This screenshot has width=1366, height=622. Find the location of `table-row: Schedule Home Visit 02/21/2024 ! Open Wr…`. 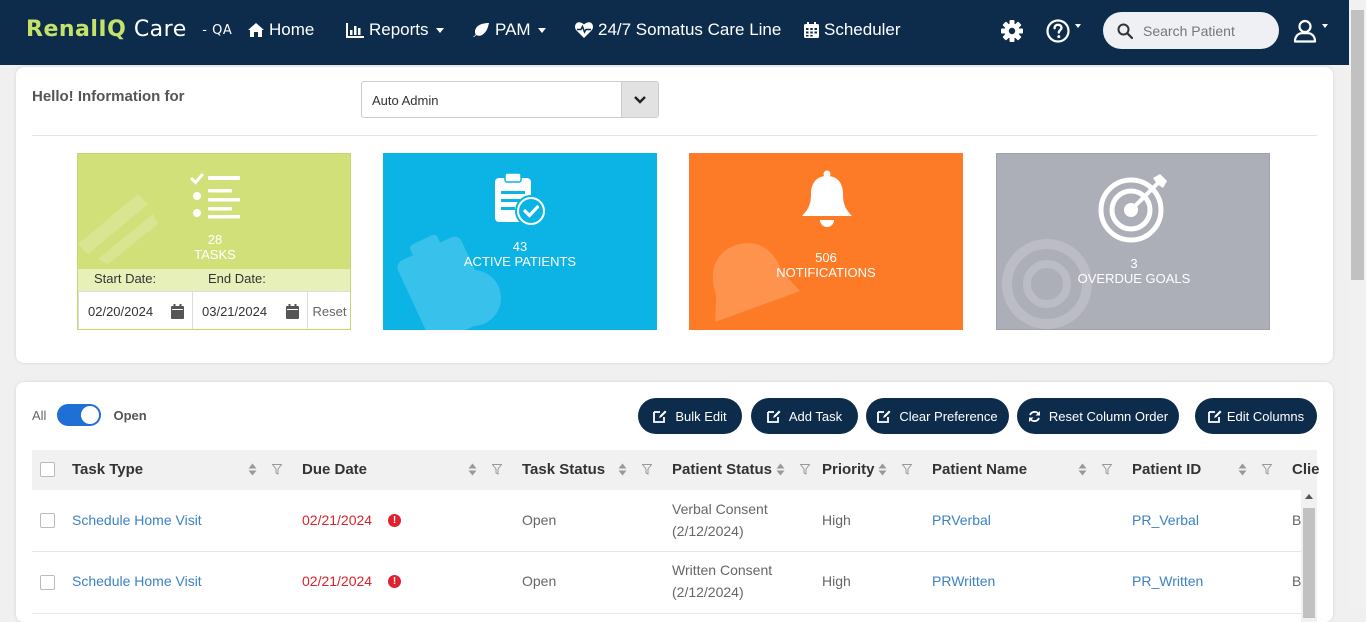

table-row: Schedule Home Visit 02/21/2024 ! Open Wr… is located at coordinates (674, 583).